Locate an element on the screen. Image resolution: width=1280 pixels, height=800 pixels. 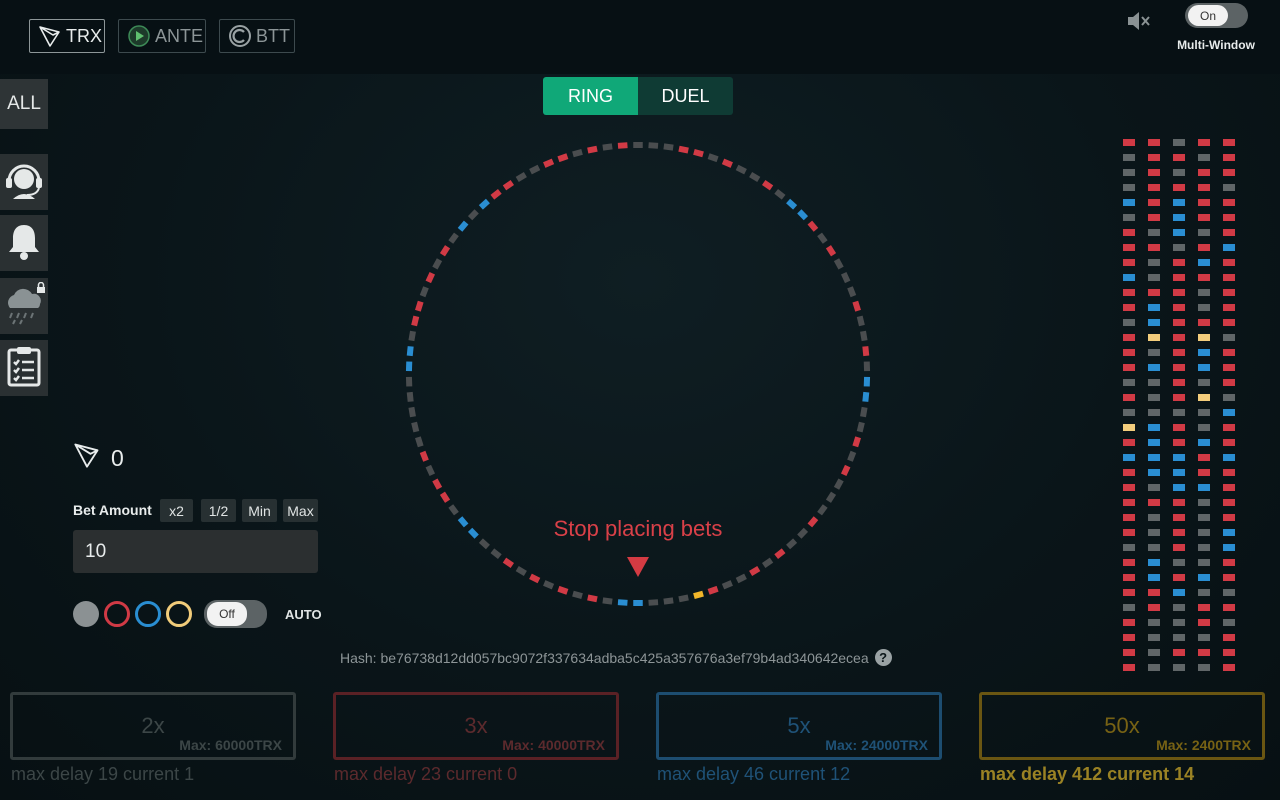
bet-amount-label: Bet Amount is located at coordinates (112, 510).